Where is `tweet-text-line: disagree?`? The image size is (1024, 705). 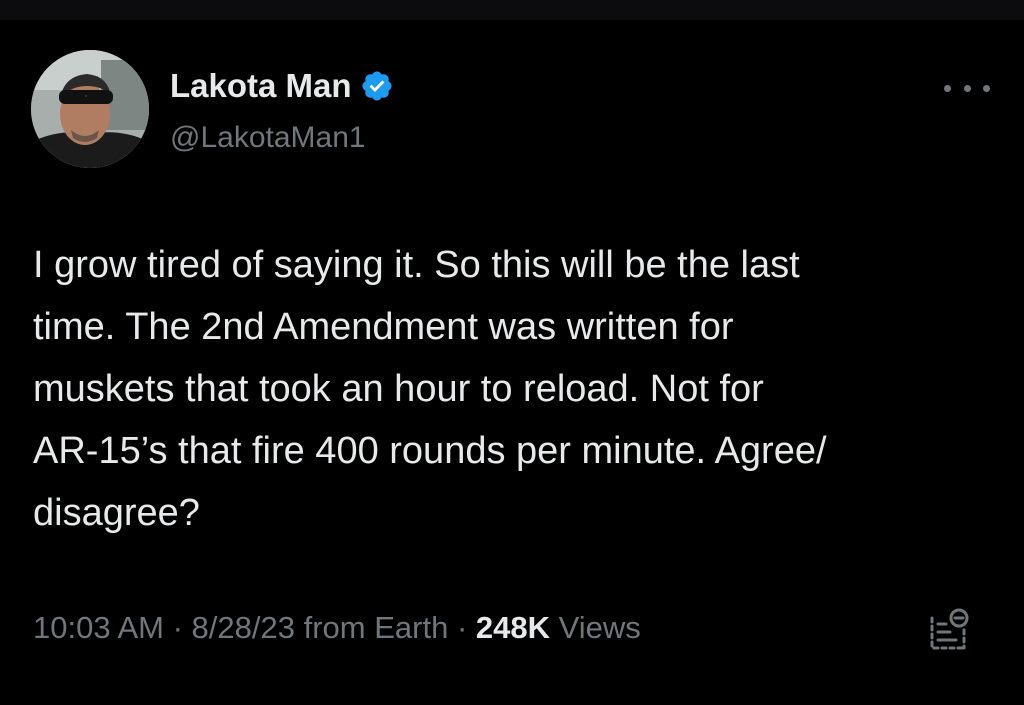
tweet-text-line: disagree? is located at coordinates (116, 513).